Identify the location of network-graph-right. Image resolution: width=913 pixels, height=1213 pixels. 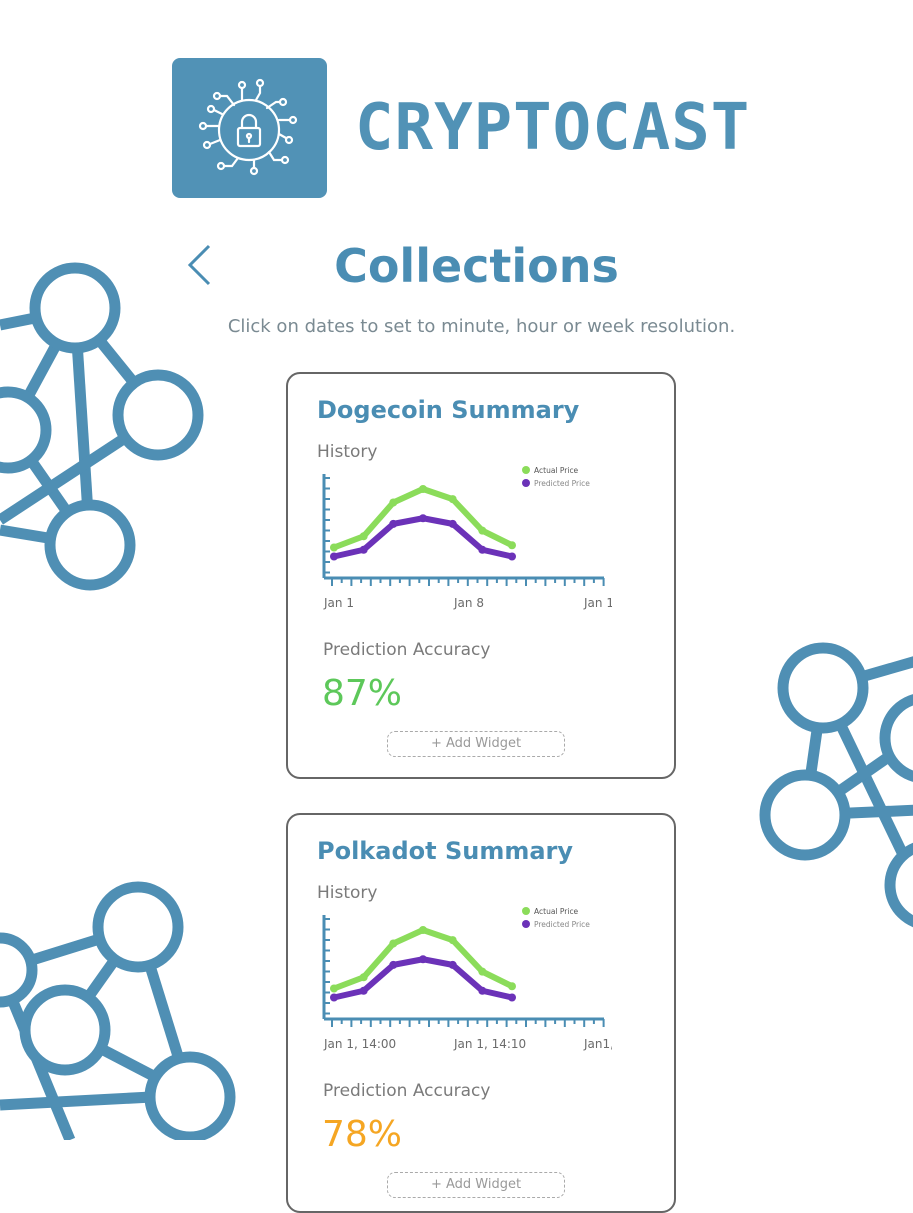
(836, 785).